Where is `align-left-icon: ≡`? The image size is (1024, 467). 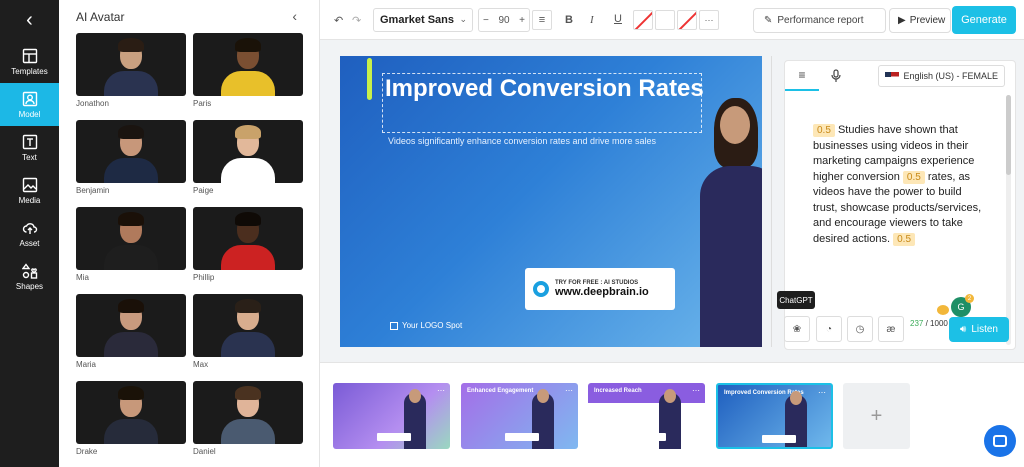
align-left-icon: ≡ is located at coordinates (542, 20).